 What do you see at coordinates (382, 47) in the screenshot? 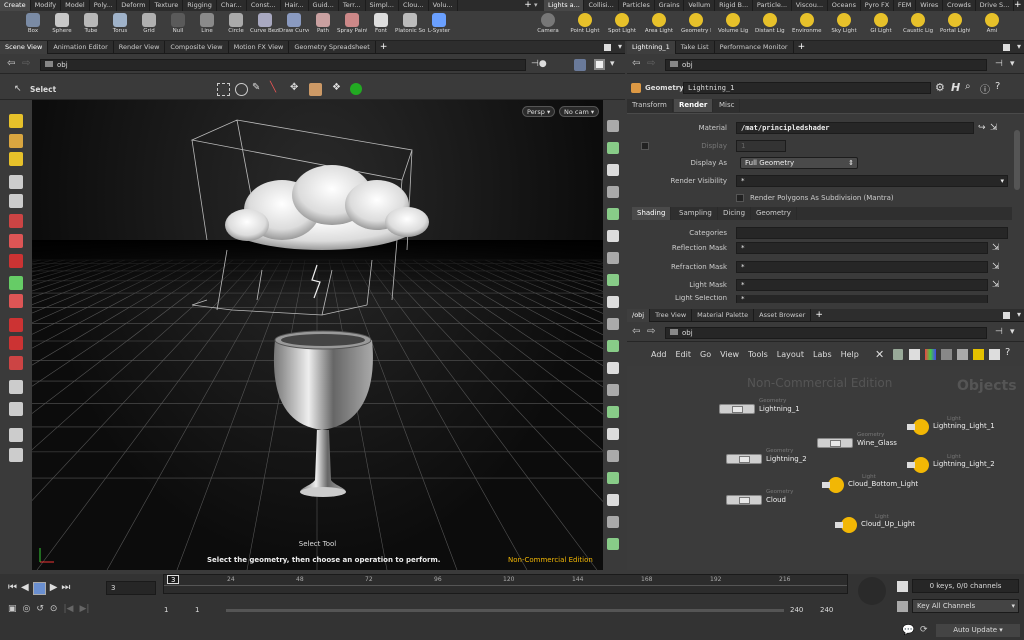
I see `scene-add-tab-icon: +` at bounding box center [382, 47].